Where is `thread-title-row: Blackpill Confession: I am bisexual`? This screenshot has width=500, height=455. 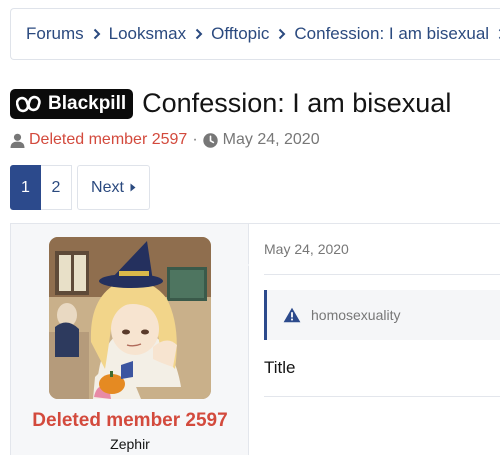
thread-title-row: Blackpill Confession: I am bisexual is located at coordinates (230, 103).